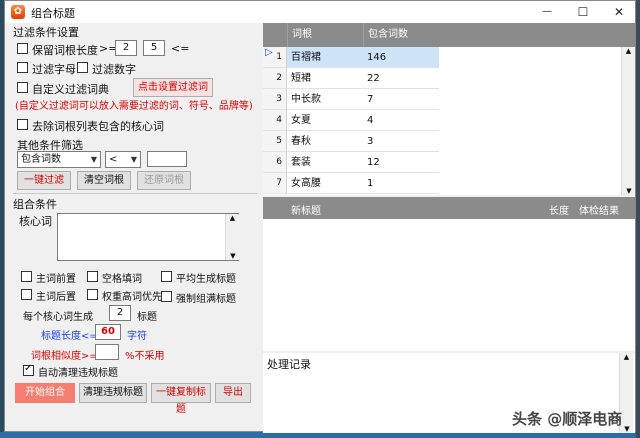 The height and width of the screenshot is (438, 640). I want to click on min-length-input: 2, so click(126, 48).